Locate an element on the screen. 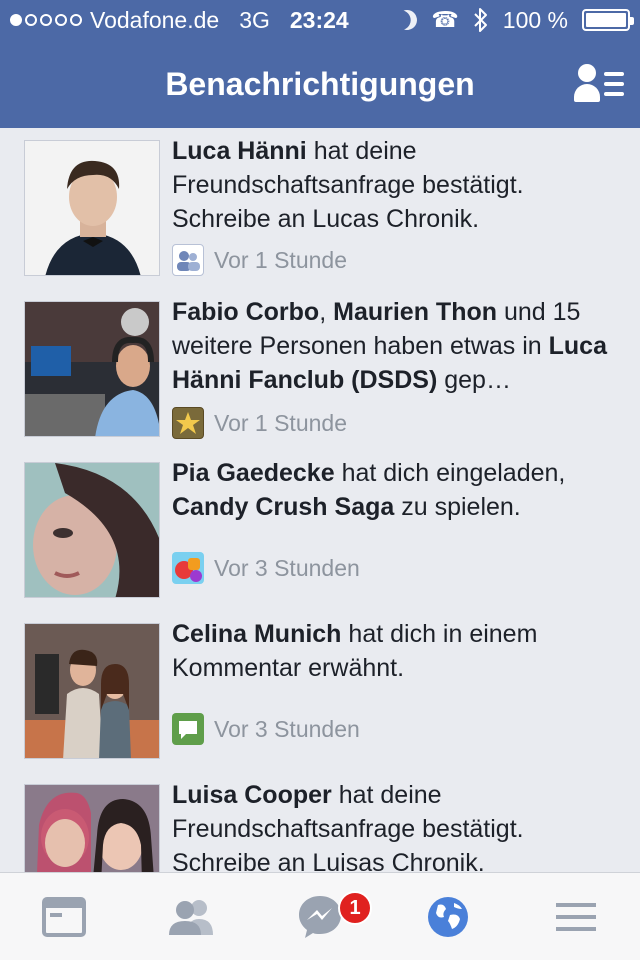 Image resolution: width=640 pixels, height=960 pixels. bluetooth-icon is located at coordinates (480, 20).